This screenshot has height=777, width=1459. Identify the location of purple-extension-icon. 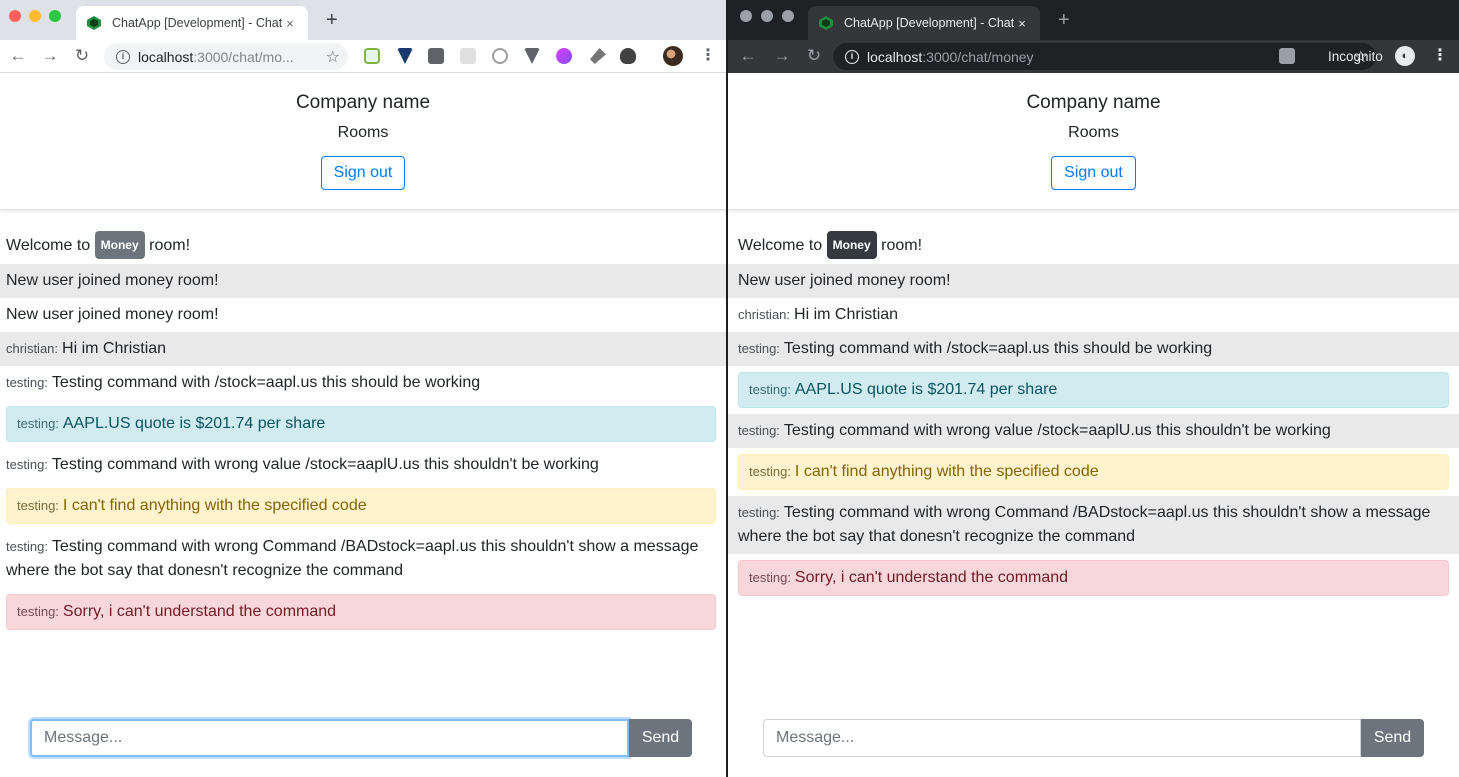
(564, 56).